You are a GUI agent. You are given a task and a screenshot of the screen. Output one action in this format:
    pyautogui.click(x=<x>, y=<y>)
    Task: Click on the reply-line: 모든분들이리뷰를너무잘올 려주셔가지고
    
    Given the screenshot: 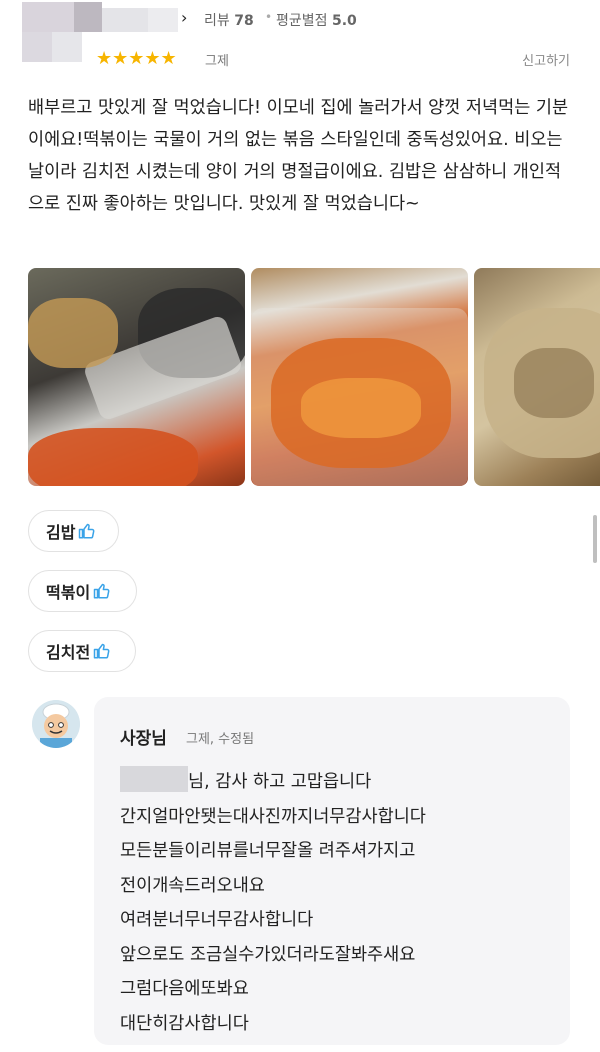 What is the action you would take?
    pyautogui.click(x=268, y=851)
    